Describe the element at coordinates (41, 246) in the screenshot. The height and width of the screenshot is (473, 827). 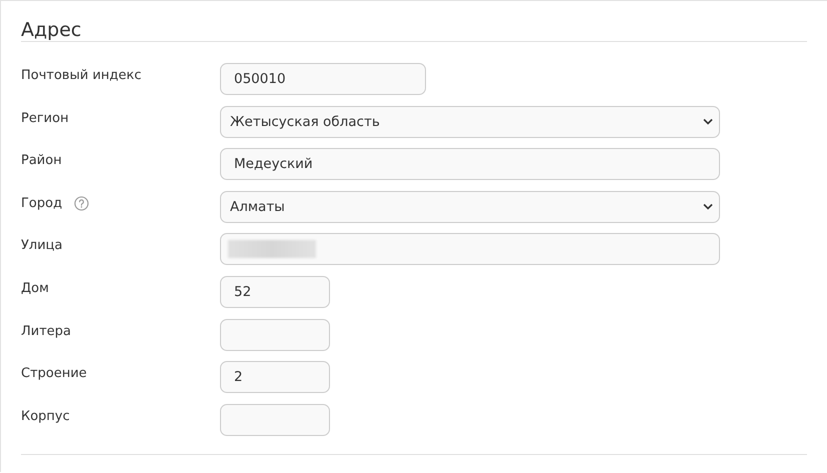
I see `field-label: Улица` at that location.